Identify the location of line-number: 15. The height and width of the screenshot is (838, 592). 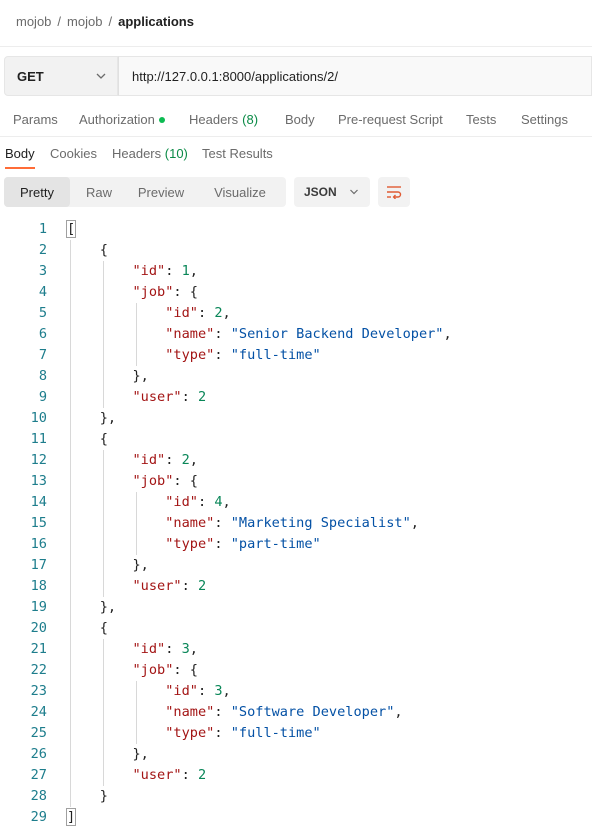
(38, 523).